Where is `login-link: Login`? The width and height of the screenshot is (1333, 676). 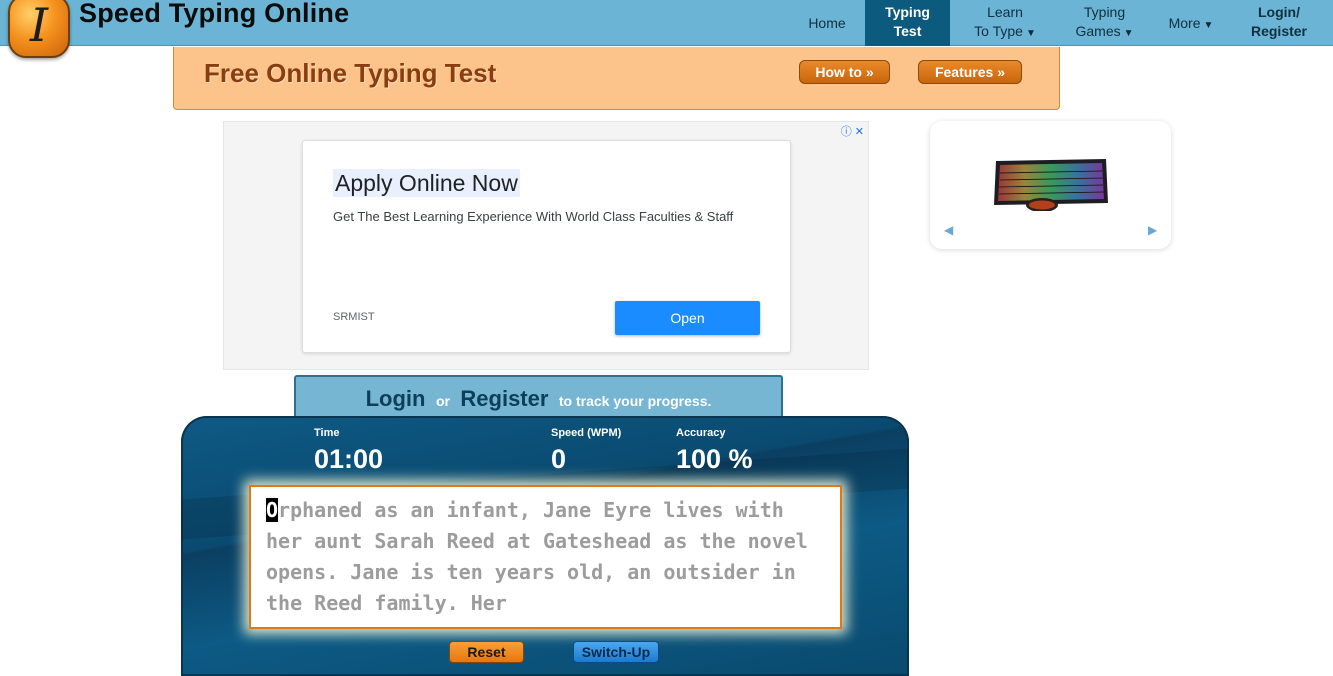
login-link: Login is located at coordinates (396, 398).